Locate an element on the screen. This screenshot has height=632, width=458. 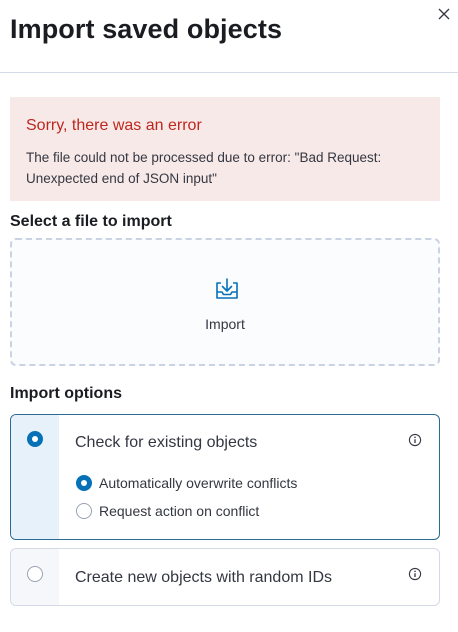
flyout-header: Import saved objects is located at coordinates (229, 36).